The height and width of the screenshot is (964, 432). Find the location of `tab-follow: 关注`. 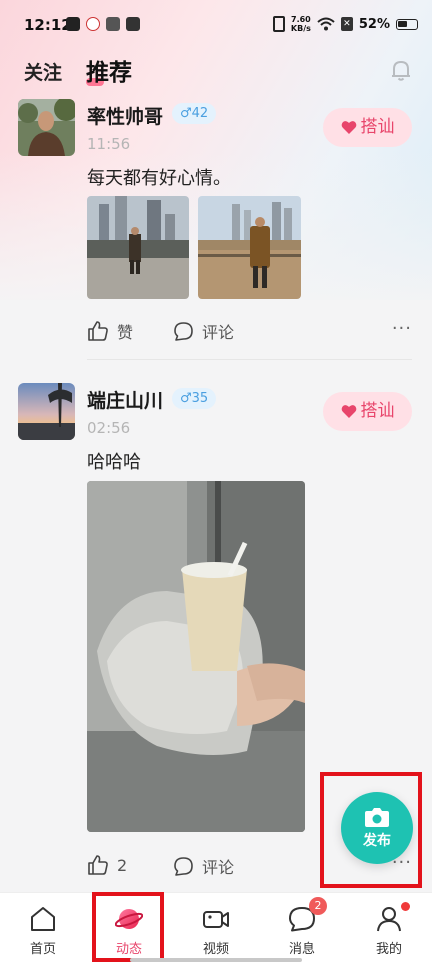

tab-follow: 关注 is located at coordinates (43, 71).